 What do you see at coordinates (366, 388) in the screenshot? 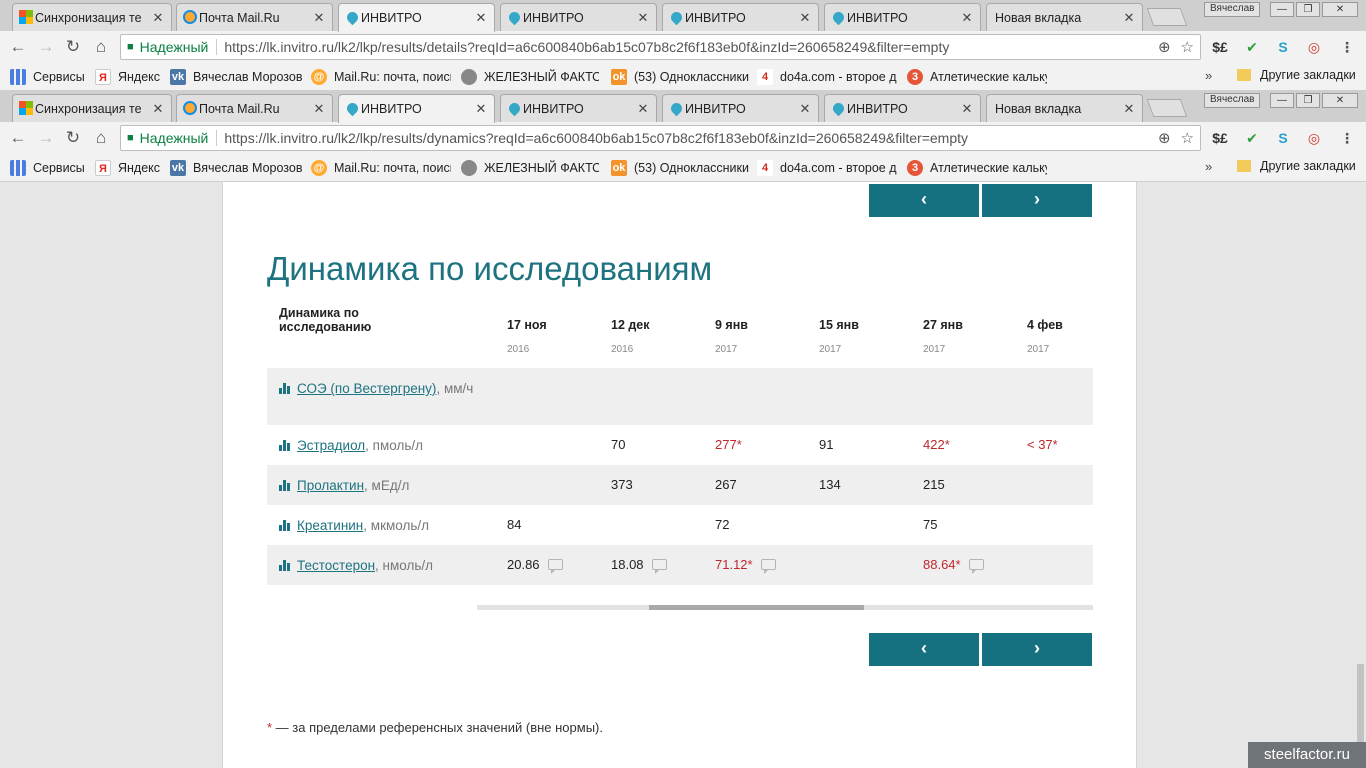
I see `test-link: СОЭ (по Вестергрену)` at bounding box center [366, 388].